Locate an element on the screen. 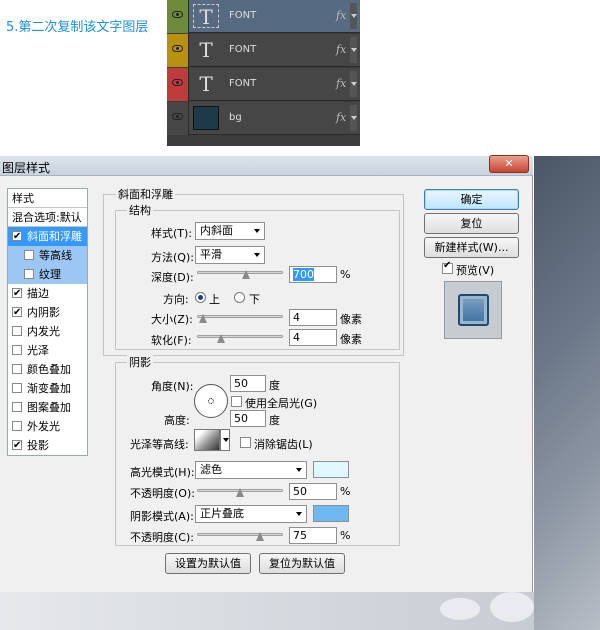 Image resolution: width=600 pixels, height=630 pixels. altitude-label: 高度: is located at coordinates (177, 420).